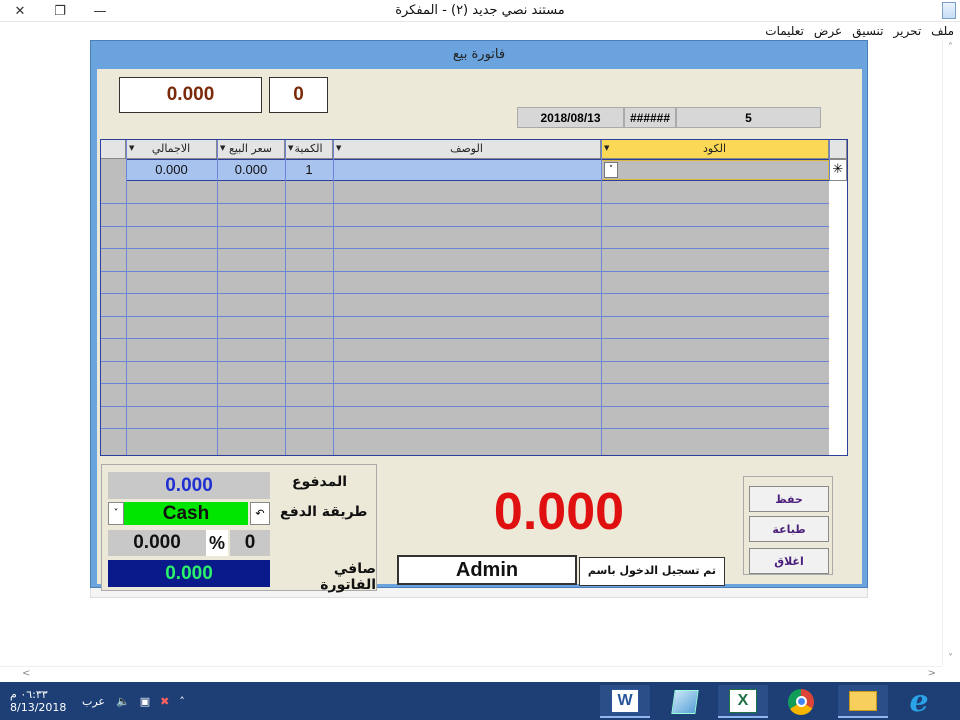  What do you see at coordinates (949, 10) in the screenshot?
I see `notepad-app-icon` at bounding box center [949, 10].